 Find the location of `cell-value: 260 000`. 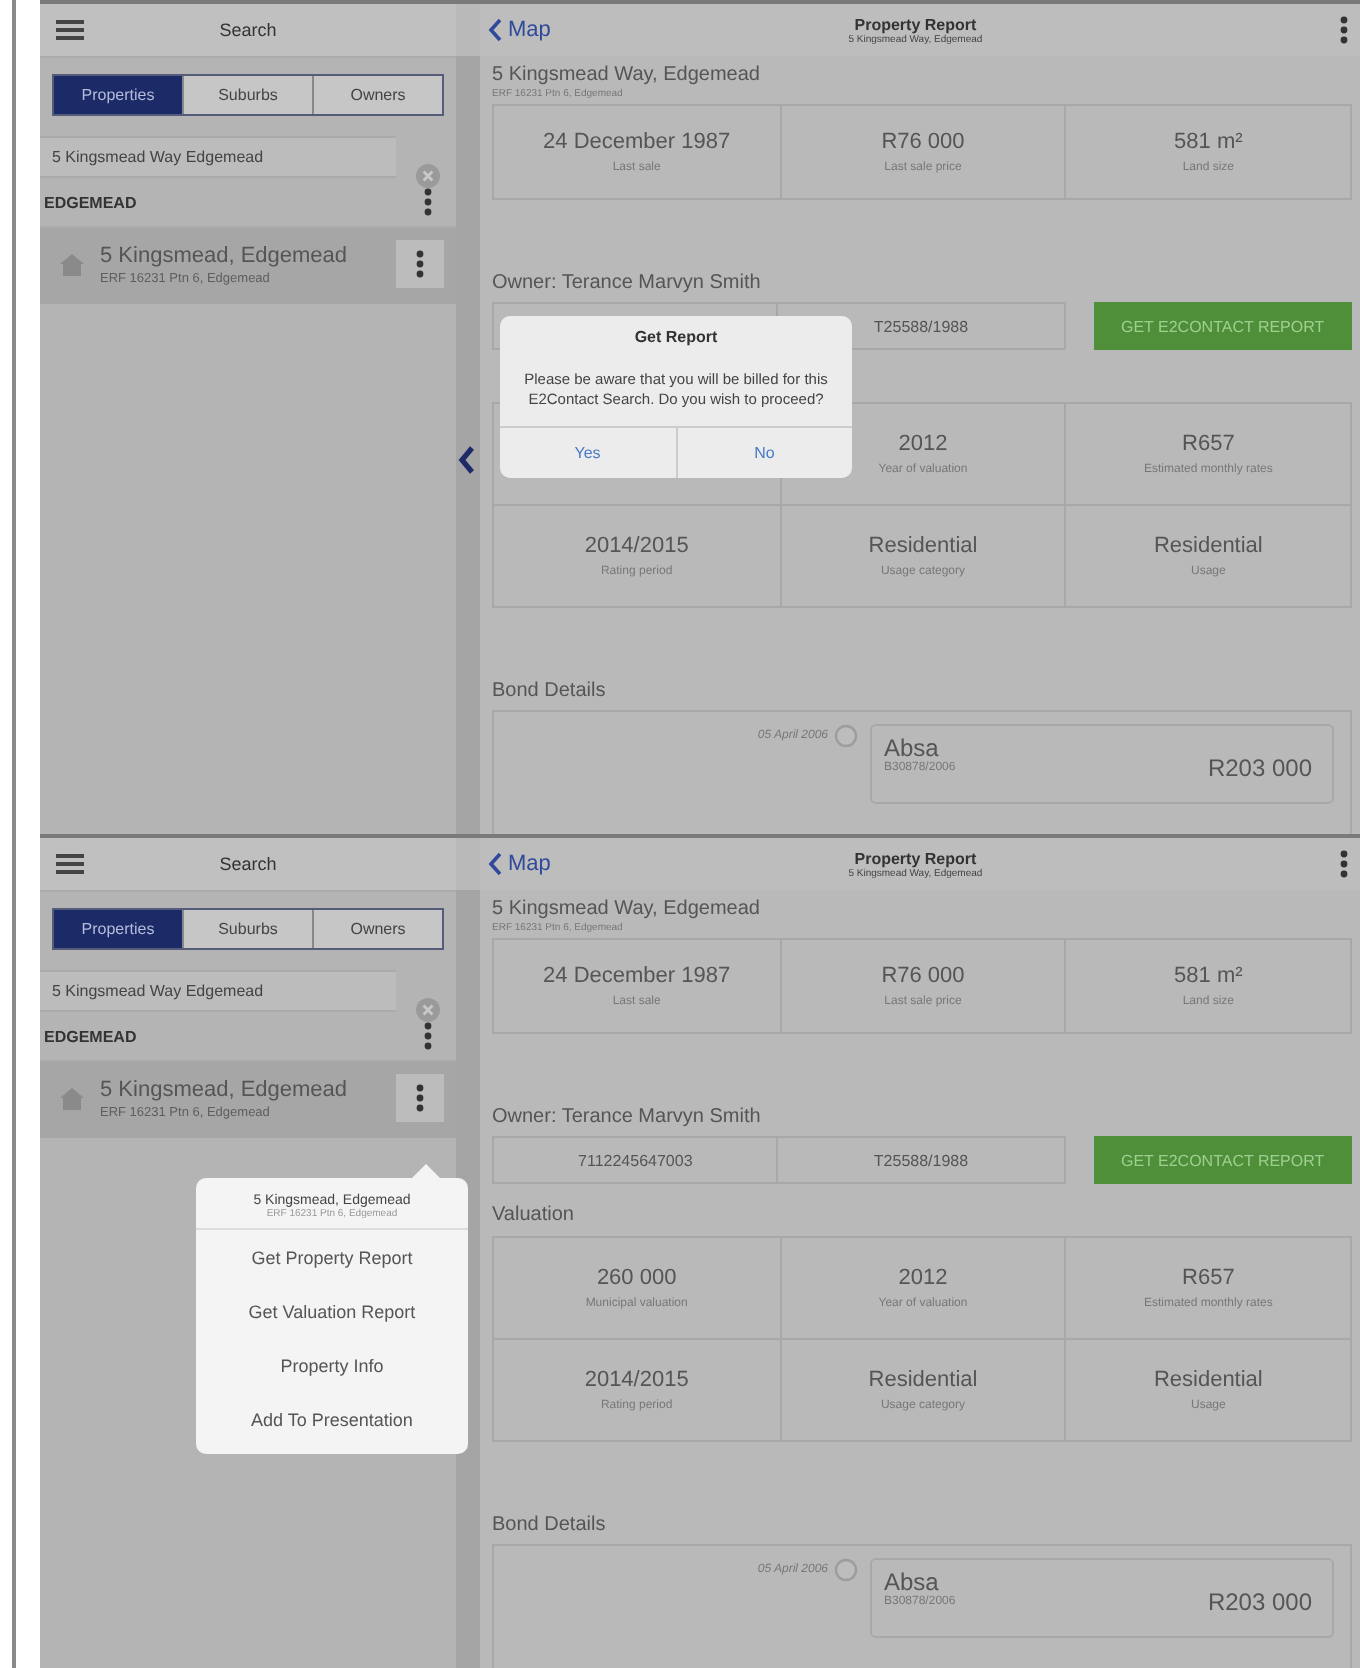

cell-value: 260 000 is located at coordinates (636, 1278).